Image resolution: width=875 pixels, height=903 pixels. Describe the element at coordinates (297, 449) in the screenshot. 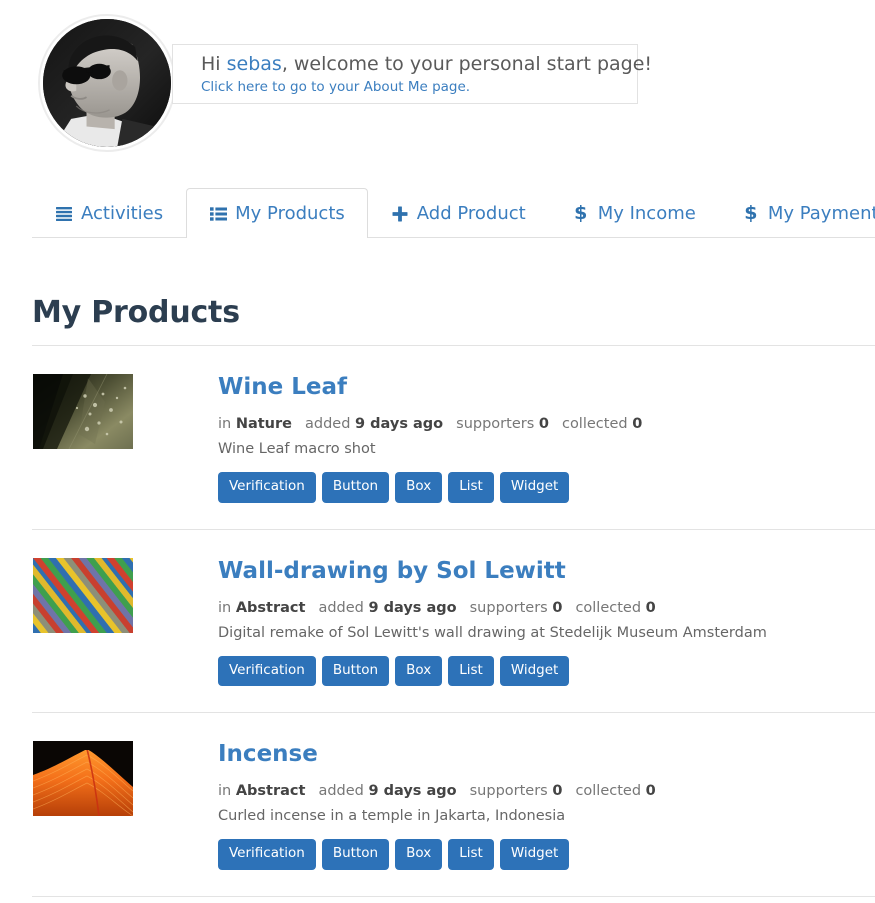

I see `product-description: Wine Leaf macro shot` at that location.